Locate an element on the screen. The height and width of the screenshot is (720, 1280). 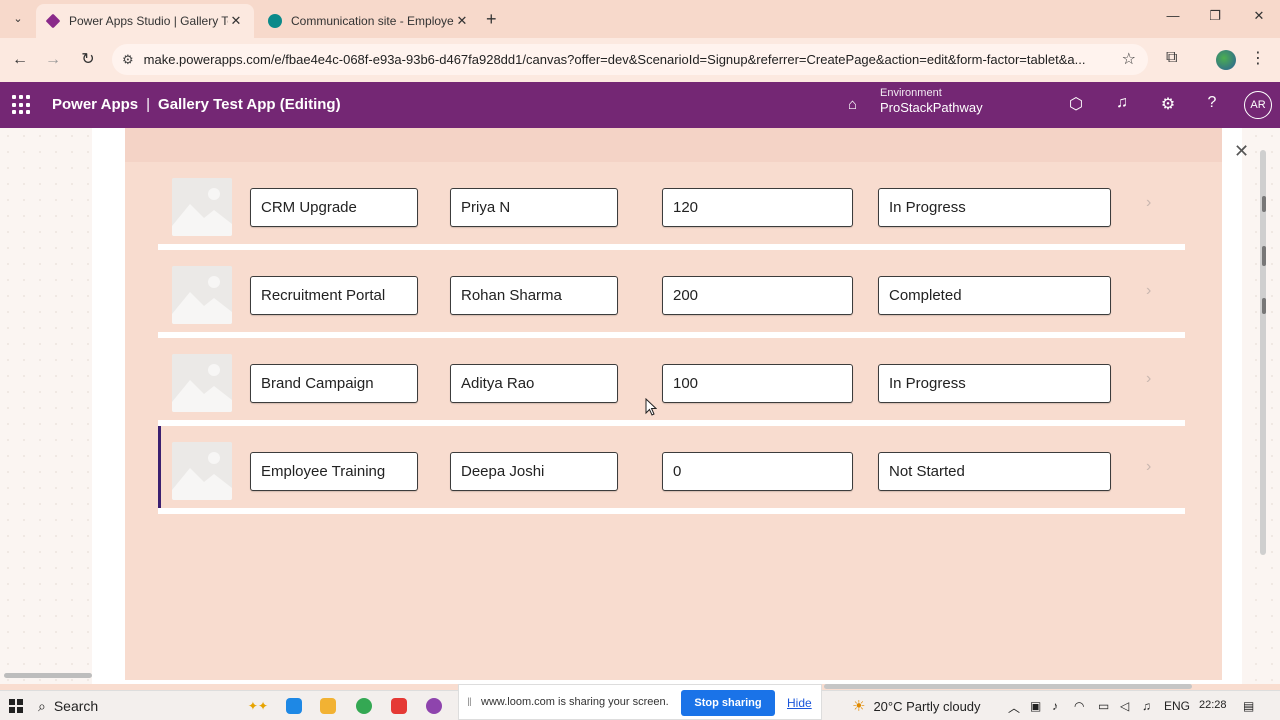
app-launcher-waffle-icon is located at coordinates (22, 105).